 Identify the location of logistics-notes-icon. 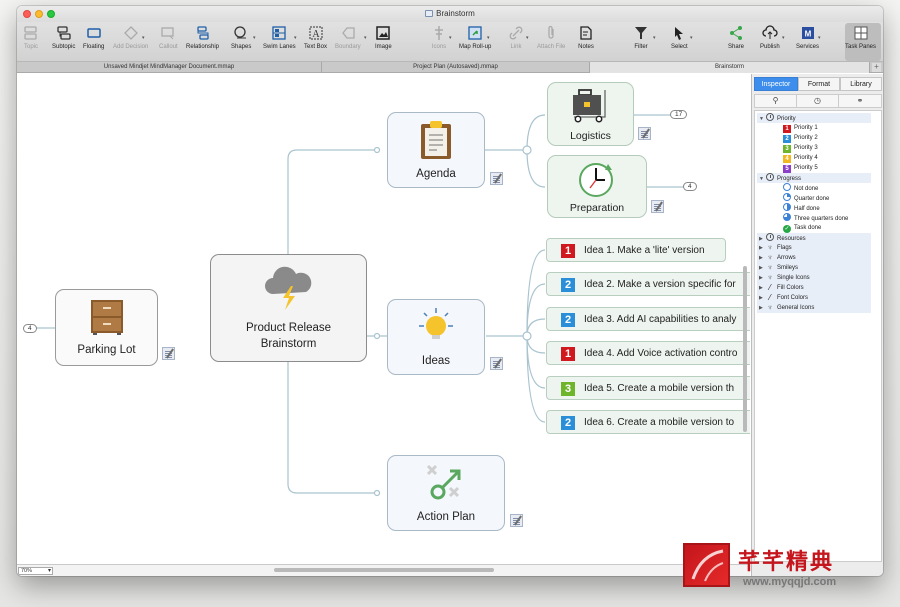
(644, 133).